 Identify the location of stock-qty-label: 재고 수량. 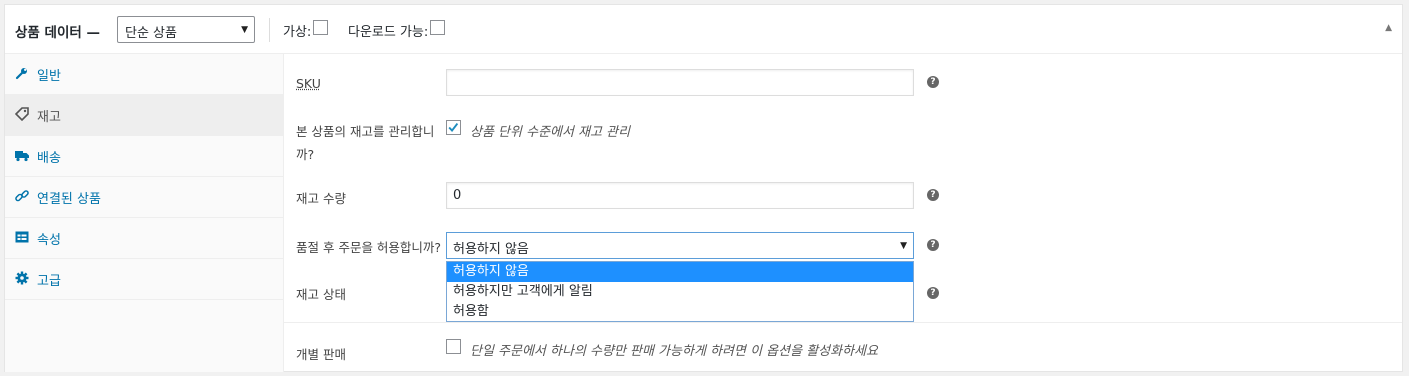
(321, 198).